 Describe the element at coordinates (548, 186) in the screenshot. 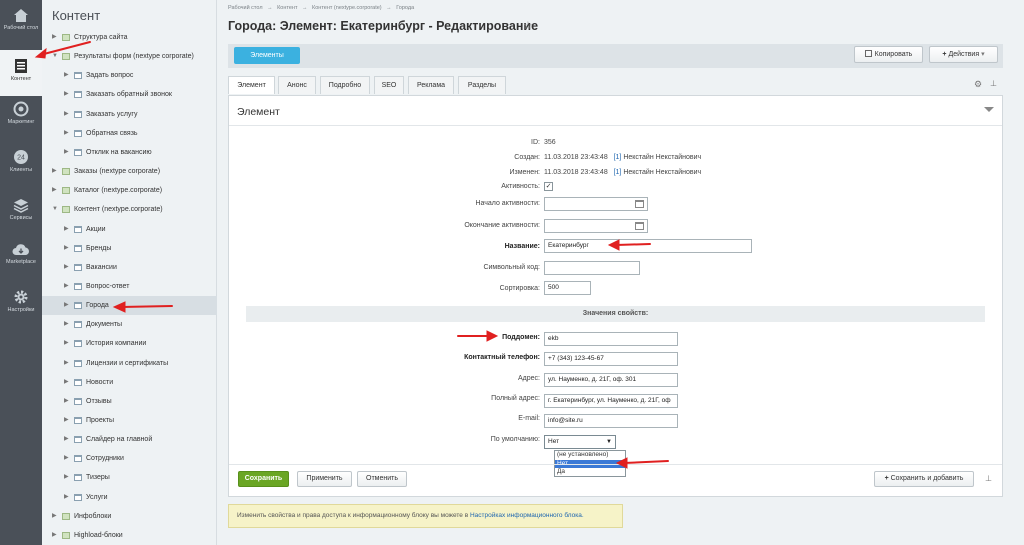

I see `active-checkbox: ✓` at that location.